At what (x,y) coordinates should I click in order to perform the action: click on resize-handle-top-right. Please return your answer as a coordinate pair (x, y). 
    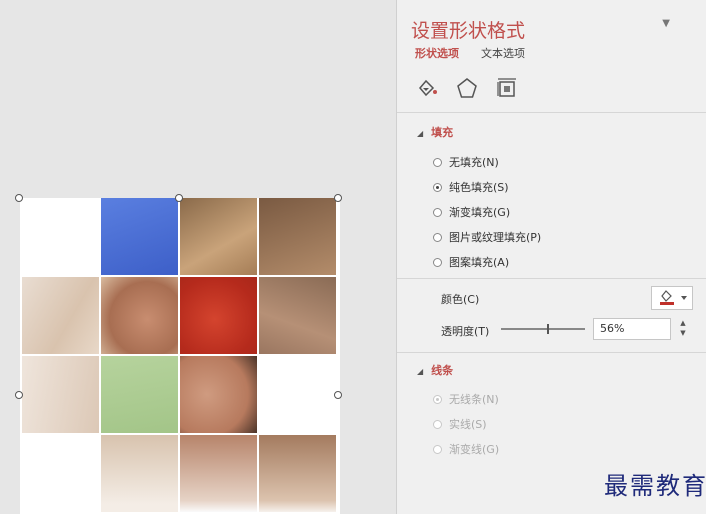
    Looking at the image, I should click on (338, 198).